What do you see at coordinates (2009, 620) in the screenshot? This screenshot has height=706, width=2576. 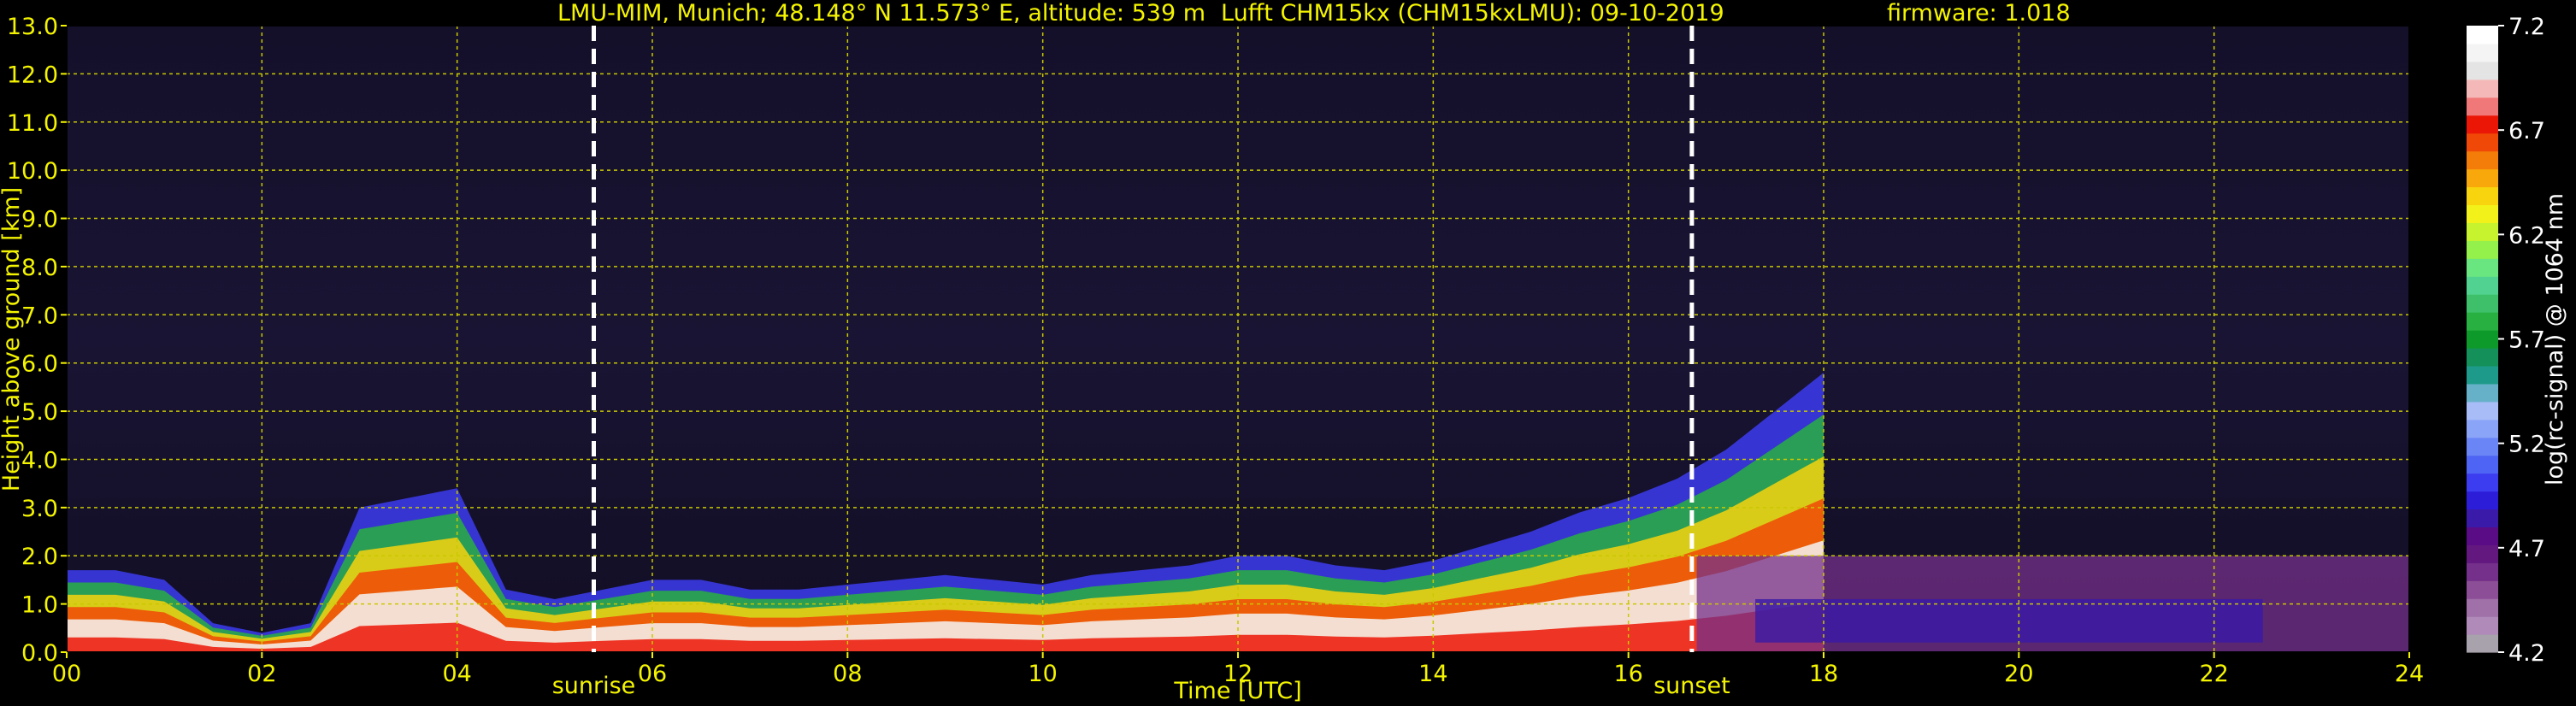 I see `residual-layer-core` at bounding box center [2009, 620].